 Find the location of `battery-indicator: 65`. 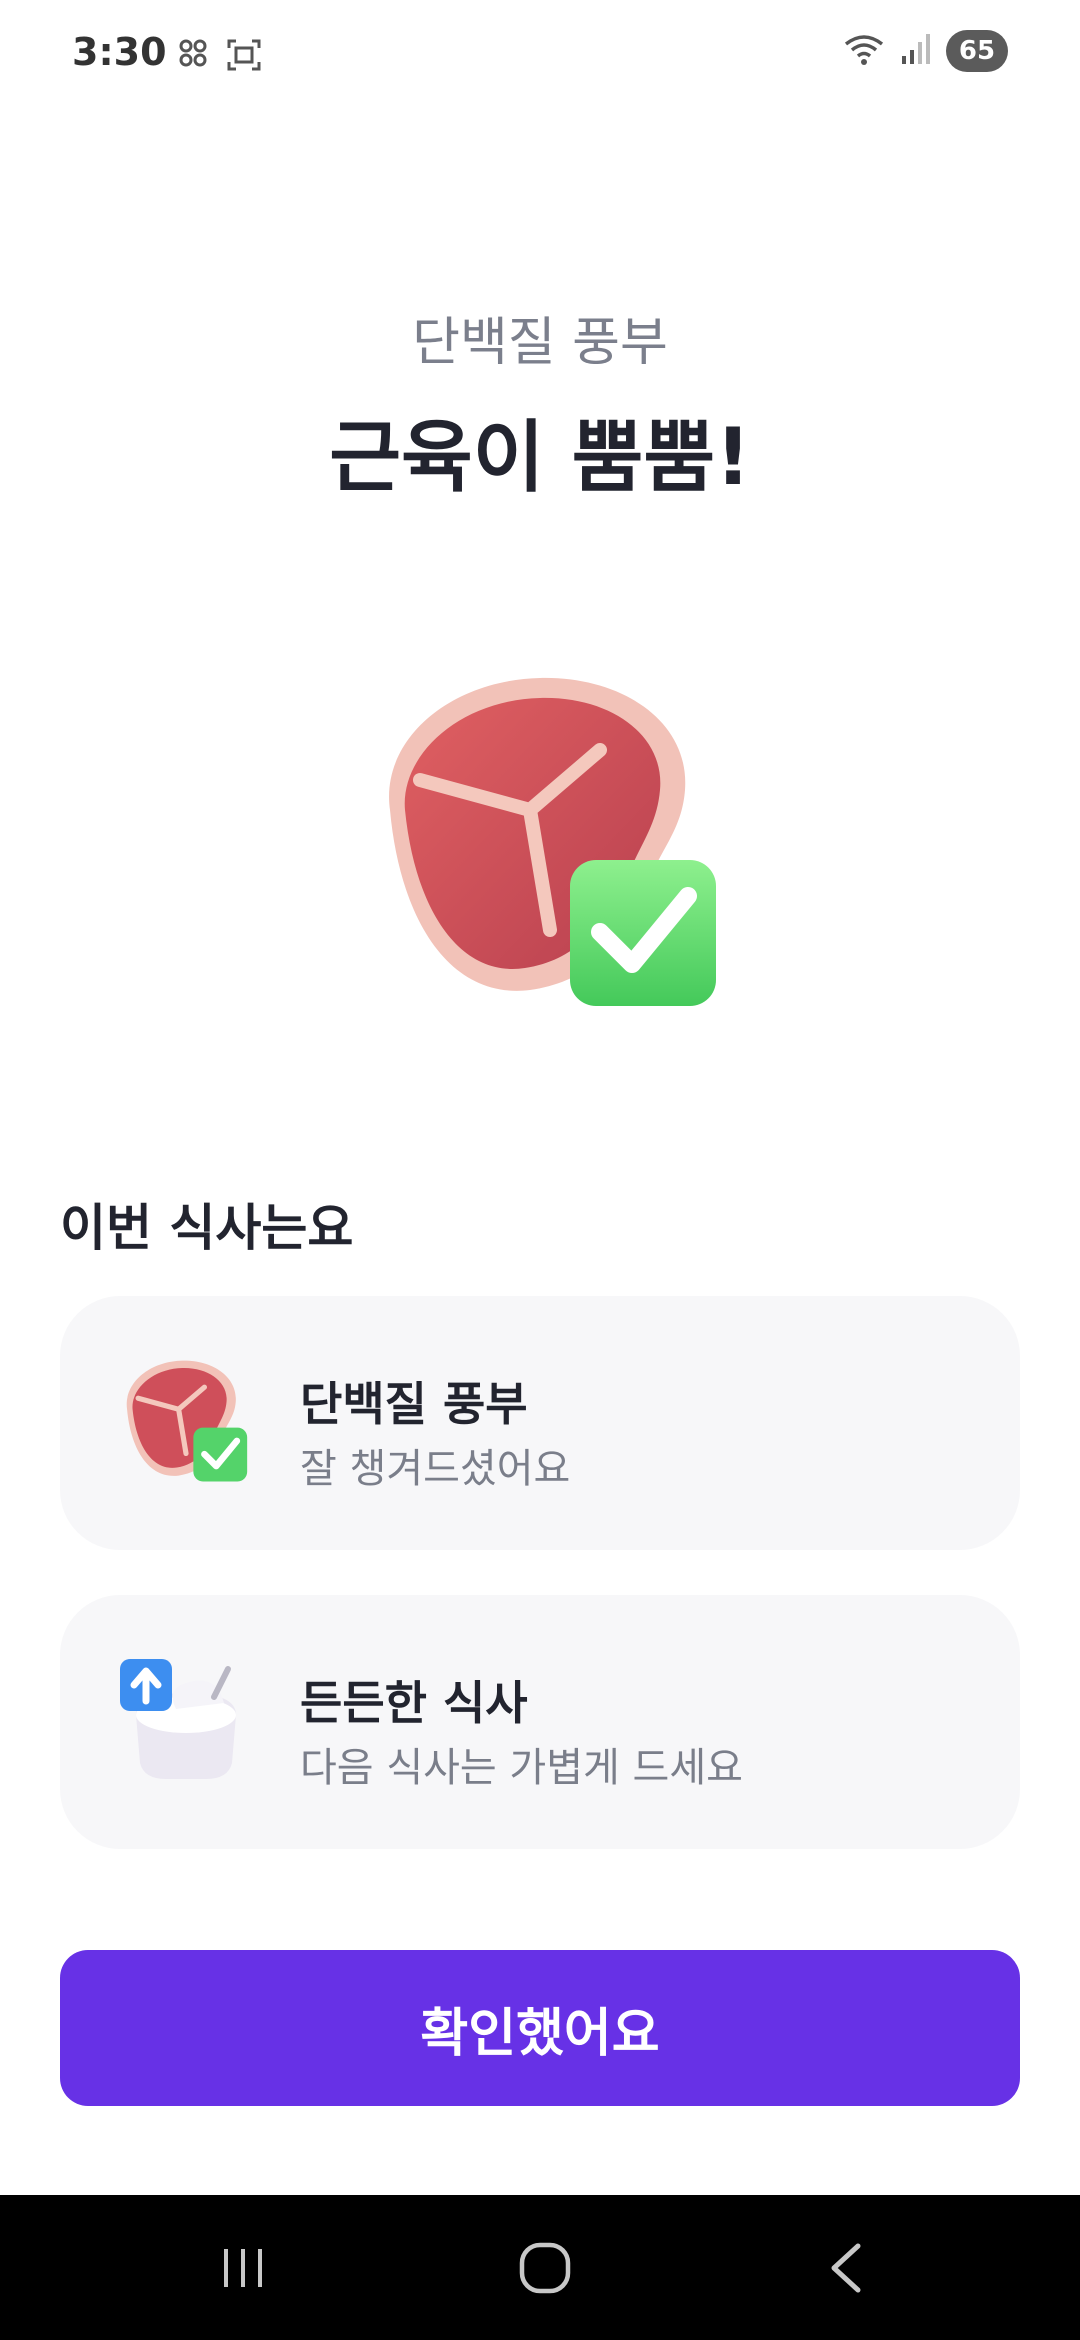

battery-indicator: 65 is located at coordinates (977, 51).